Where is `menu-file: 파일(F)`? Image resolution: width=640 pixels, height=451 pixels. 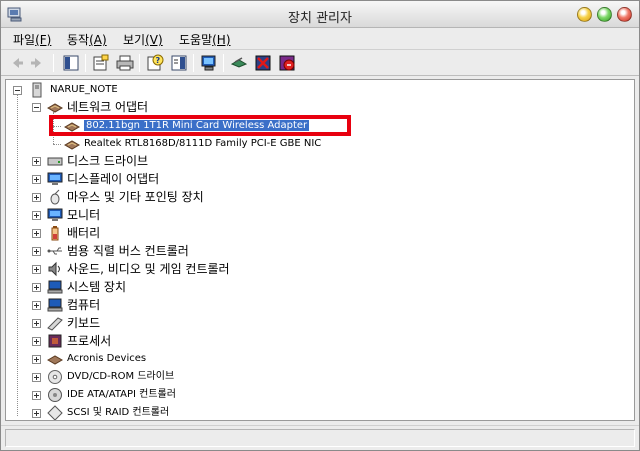
menu-file: 파일(F) is located at coordinates (32, 39).